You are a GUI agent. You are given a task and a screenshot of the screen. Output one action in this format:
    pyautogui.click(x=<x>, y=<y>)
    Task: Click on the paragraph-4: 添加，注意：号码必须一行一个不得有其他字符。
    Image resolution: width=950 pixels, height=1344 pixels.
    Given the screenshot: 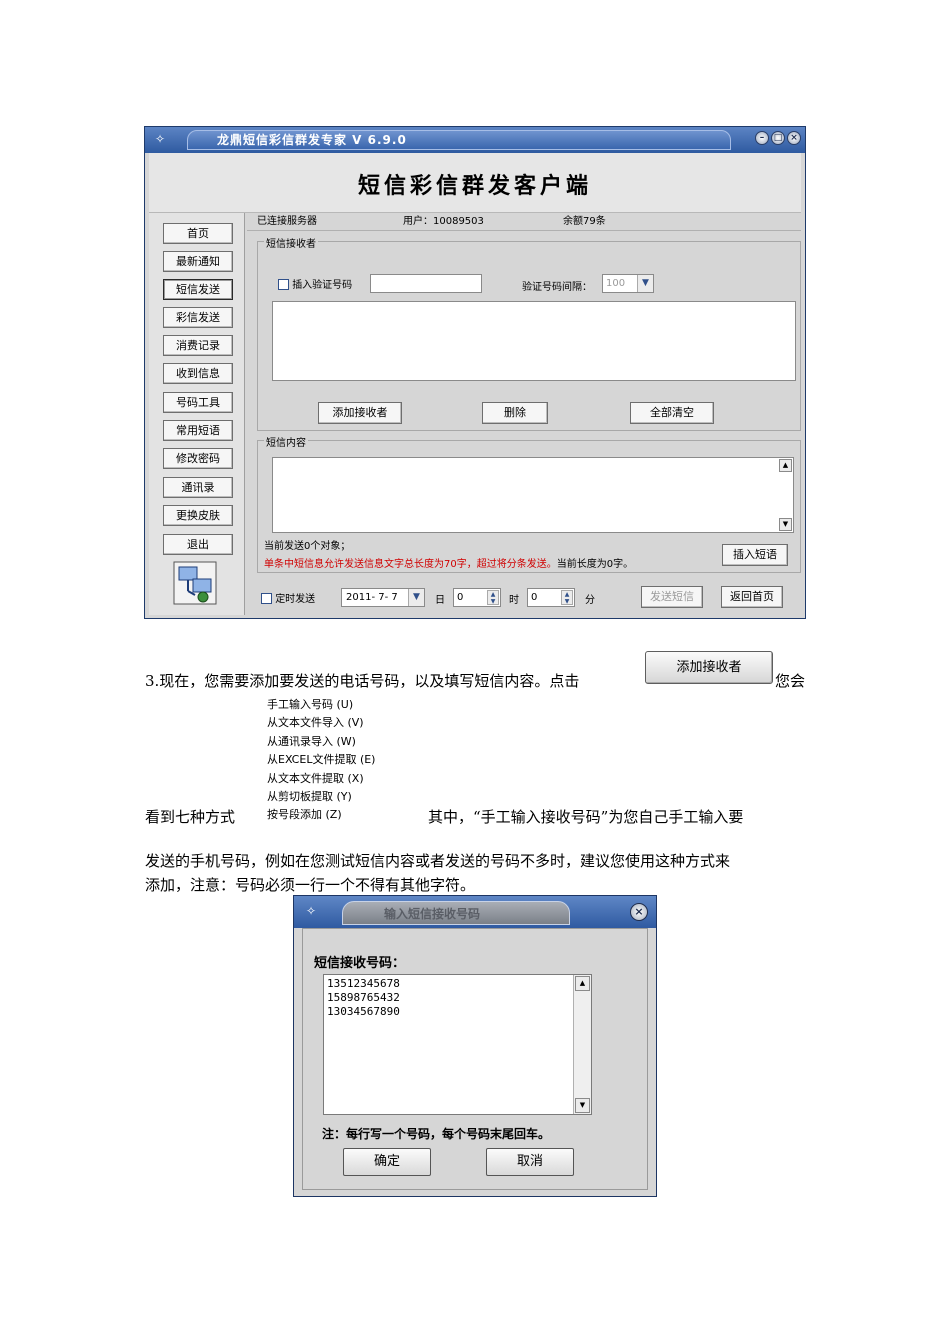 What is the action you would take?
    pyautogui.click(x=310, y=885)
    